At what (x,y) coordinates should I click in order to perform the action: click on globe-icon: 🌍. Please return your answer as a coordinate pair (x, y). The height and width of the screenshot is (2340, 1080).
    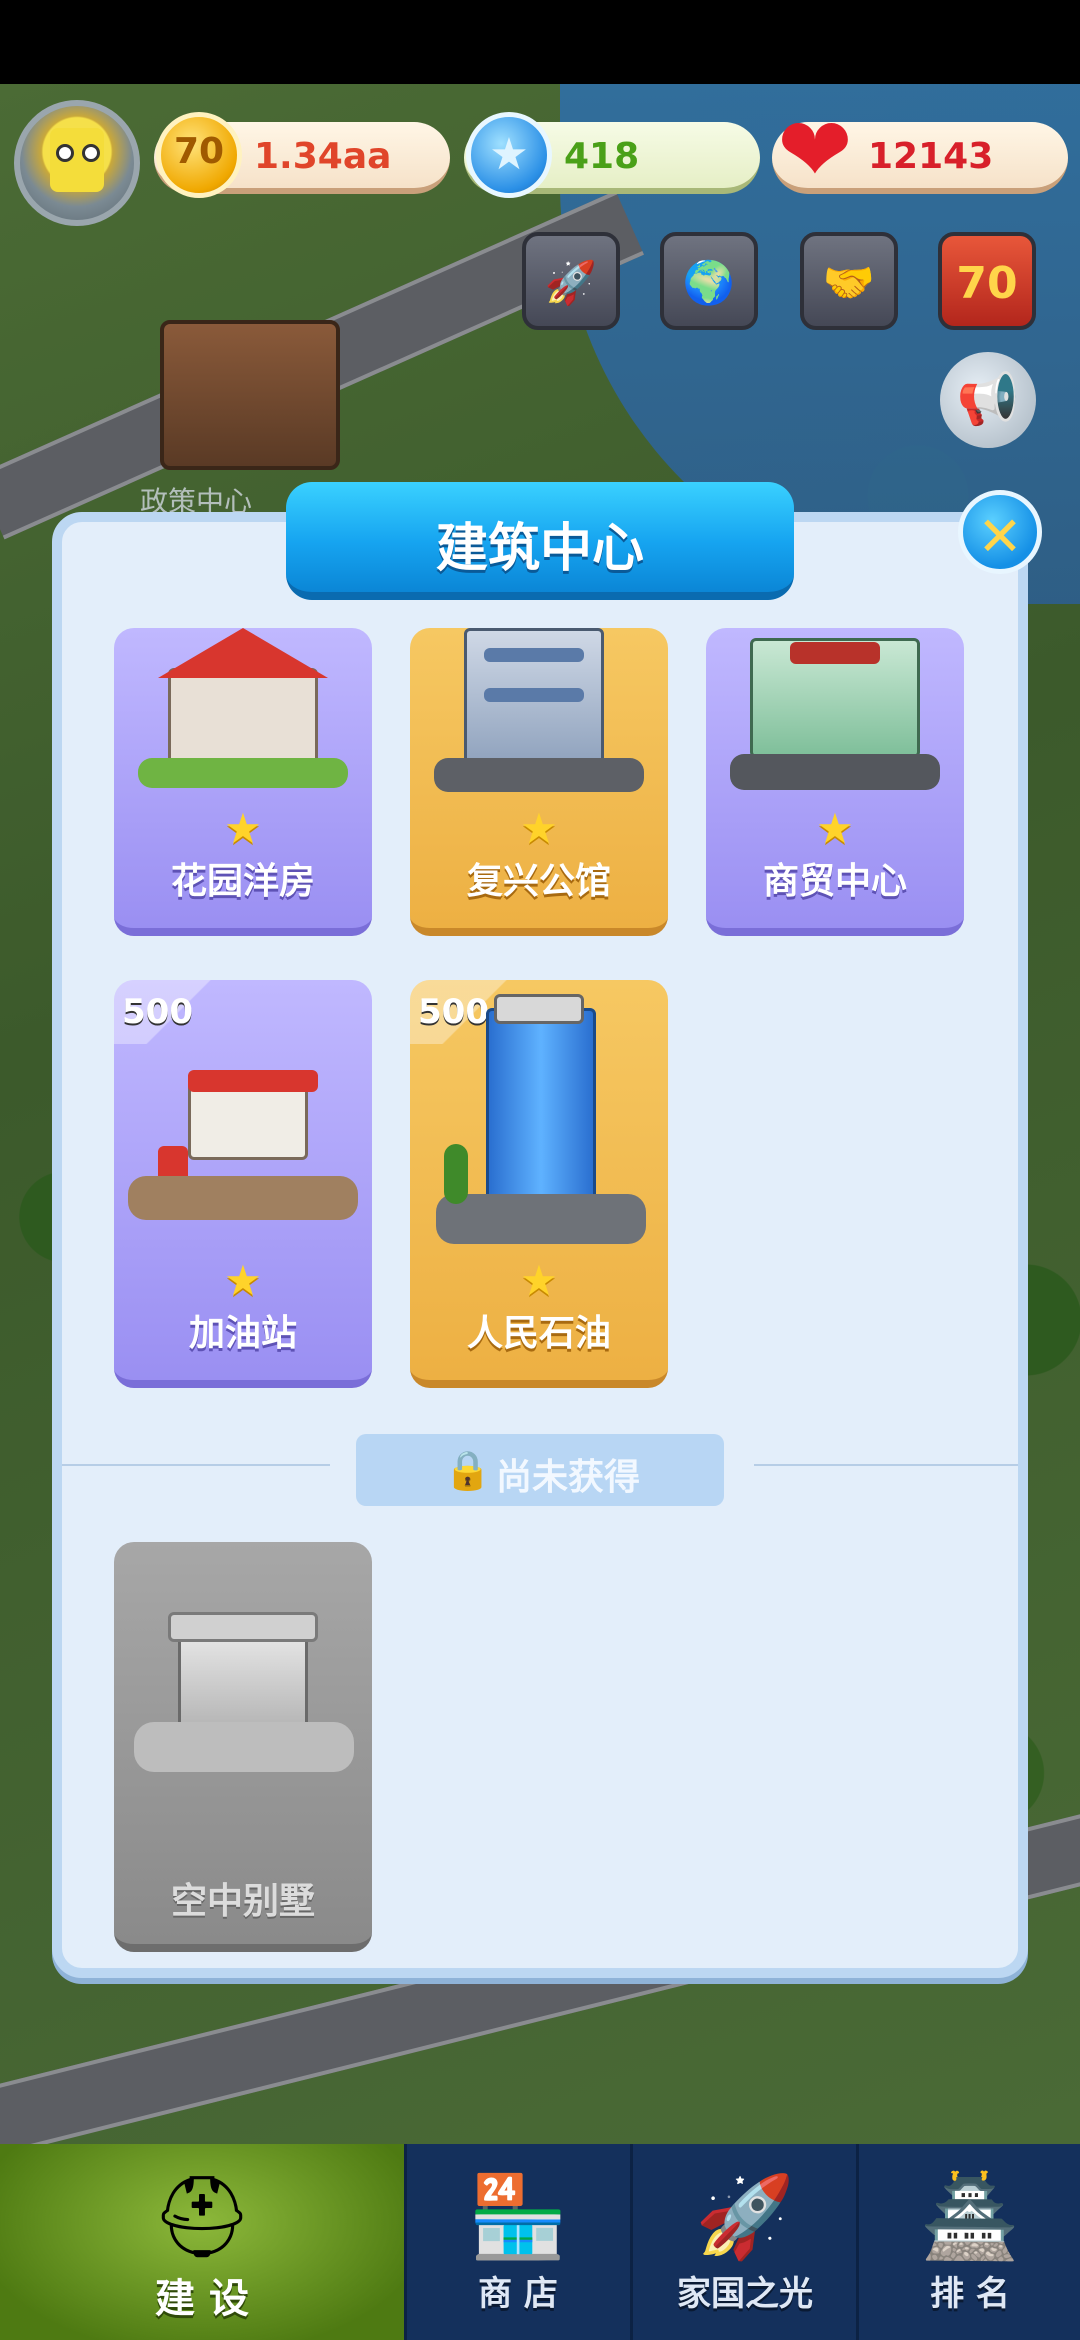
    Looking at the image, I should click on (709, 282).